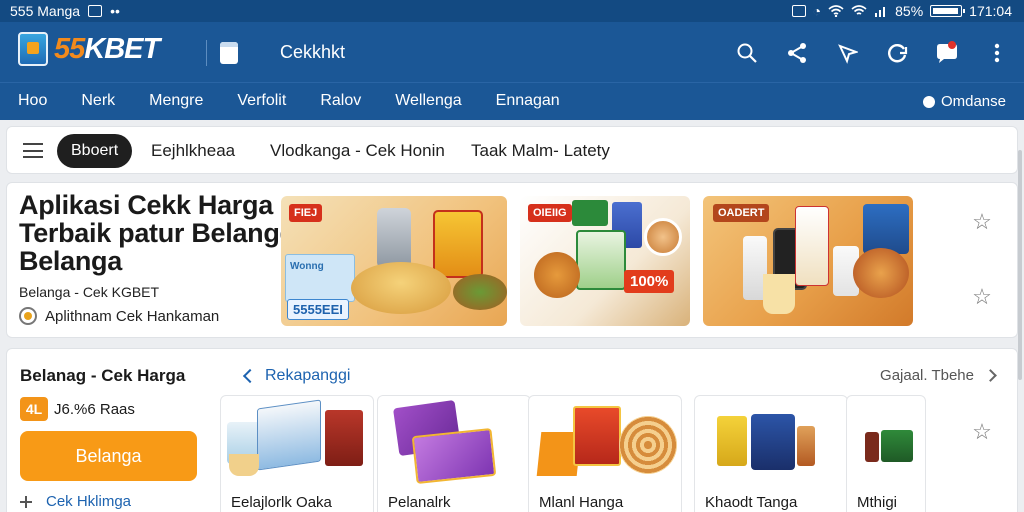  I want to click on search-icon, so click(747, 53).